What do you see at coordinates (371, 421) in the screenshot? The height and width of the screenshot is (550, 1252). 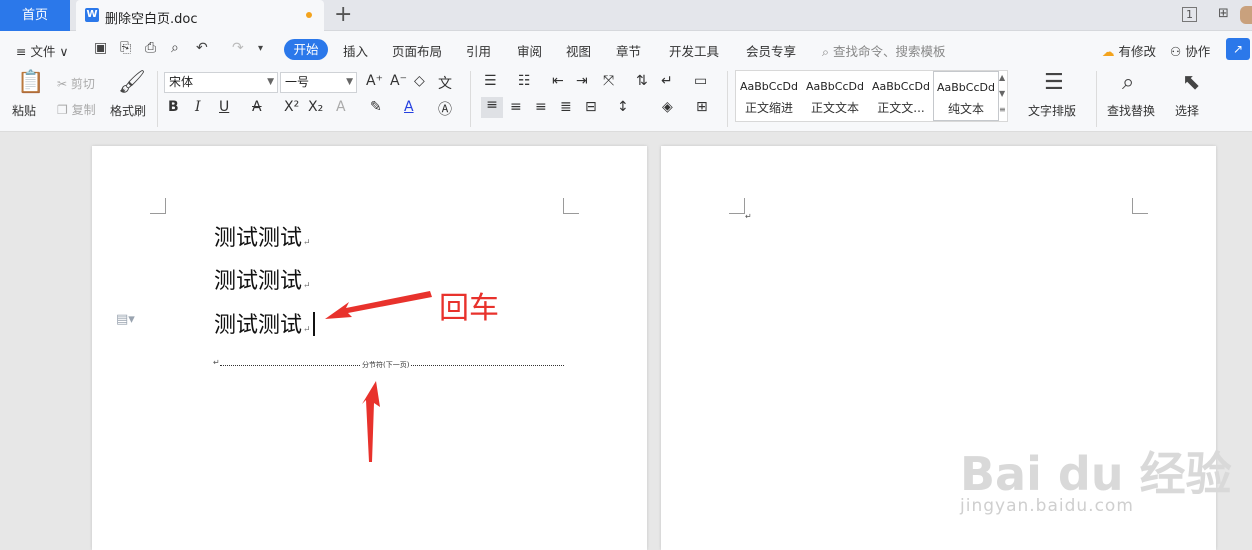 I see `annotation-arrow-up` at bounding box center [371, 421].